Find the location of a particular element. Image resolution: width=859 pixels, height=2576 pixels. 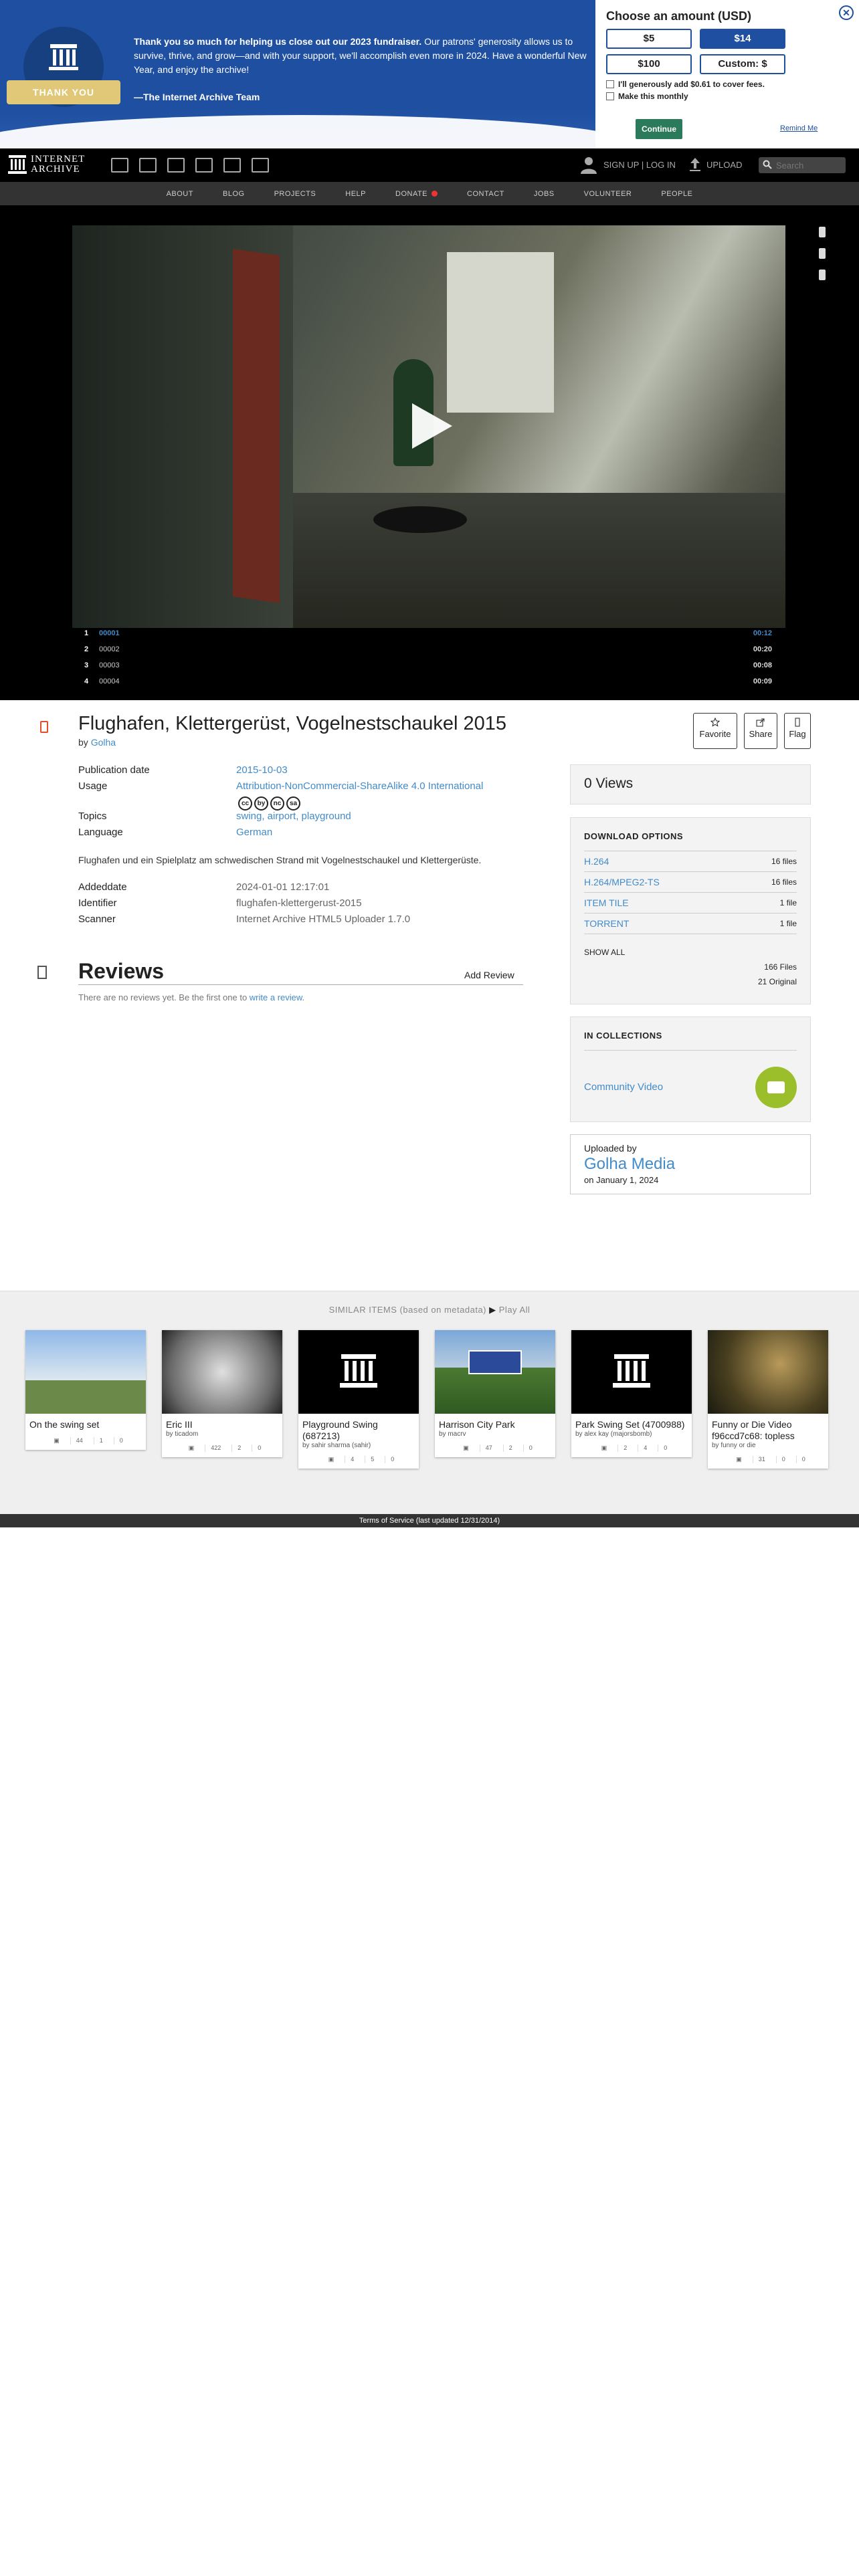

download-format: TORRENT is located at coordinates (606, 924).